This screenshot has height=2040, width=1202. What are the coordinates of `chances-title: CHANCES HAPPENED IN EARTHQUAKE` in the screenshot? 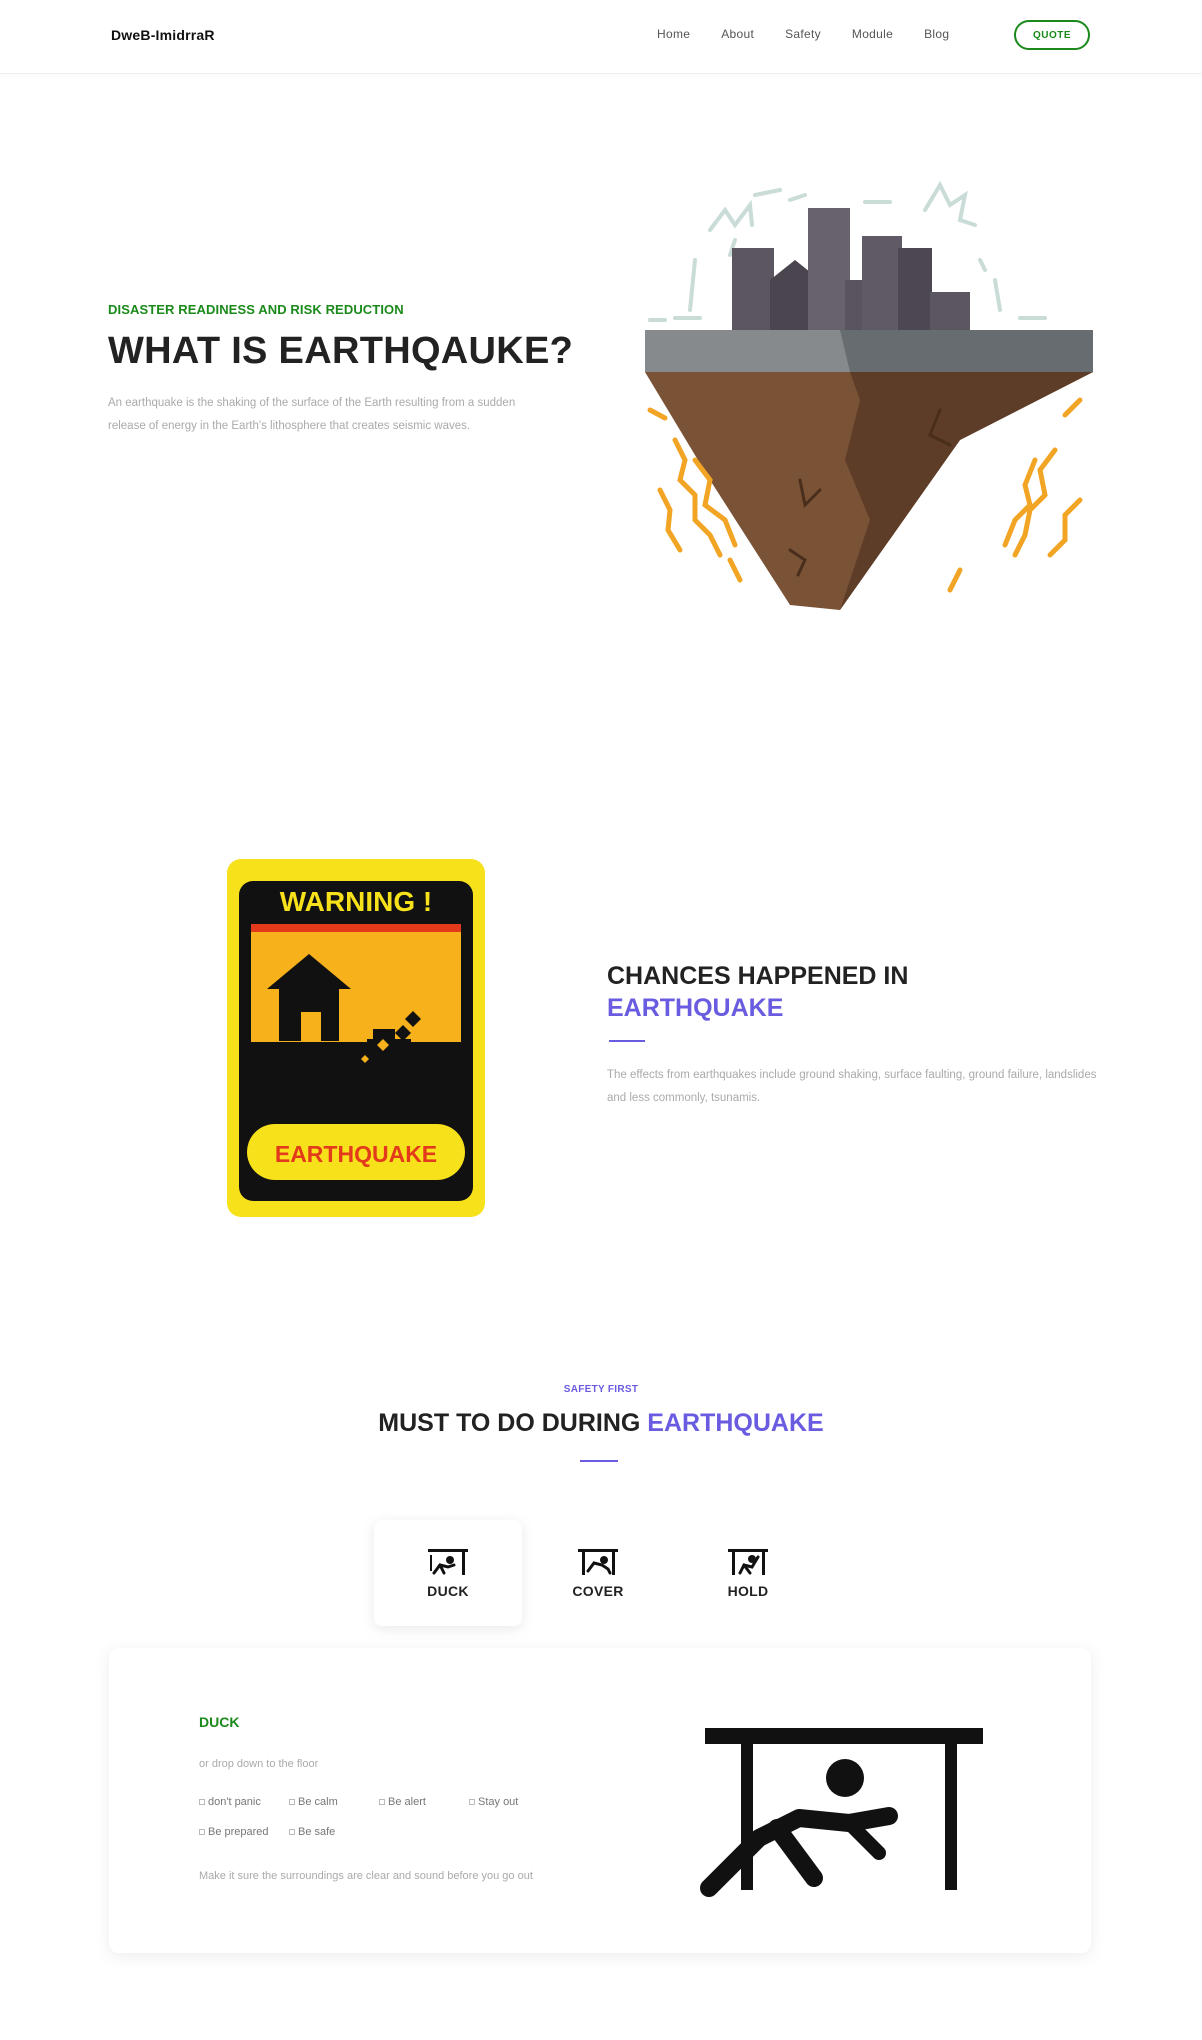 It's located at (757, 992).